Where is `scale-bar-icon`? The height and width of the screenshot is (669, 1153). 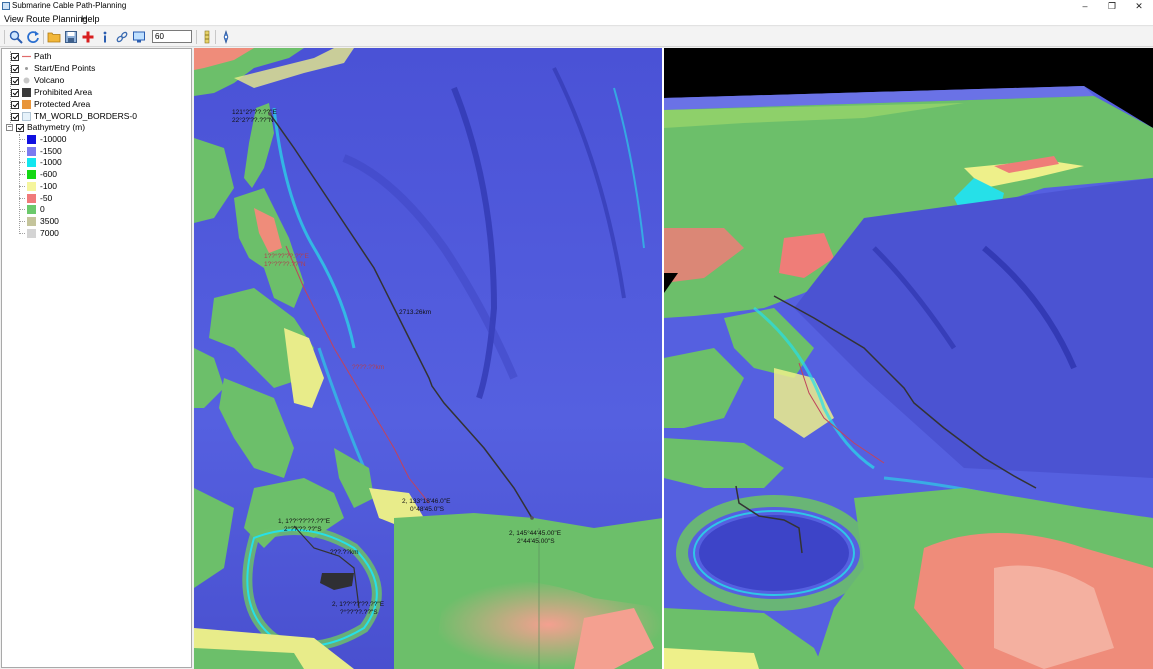 scale-bar-icon is located at coordinates (207, 37).